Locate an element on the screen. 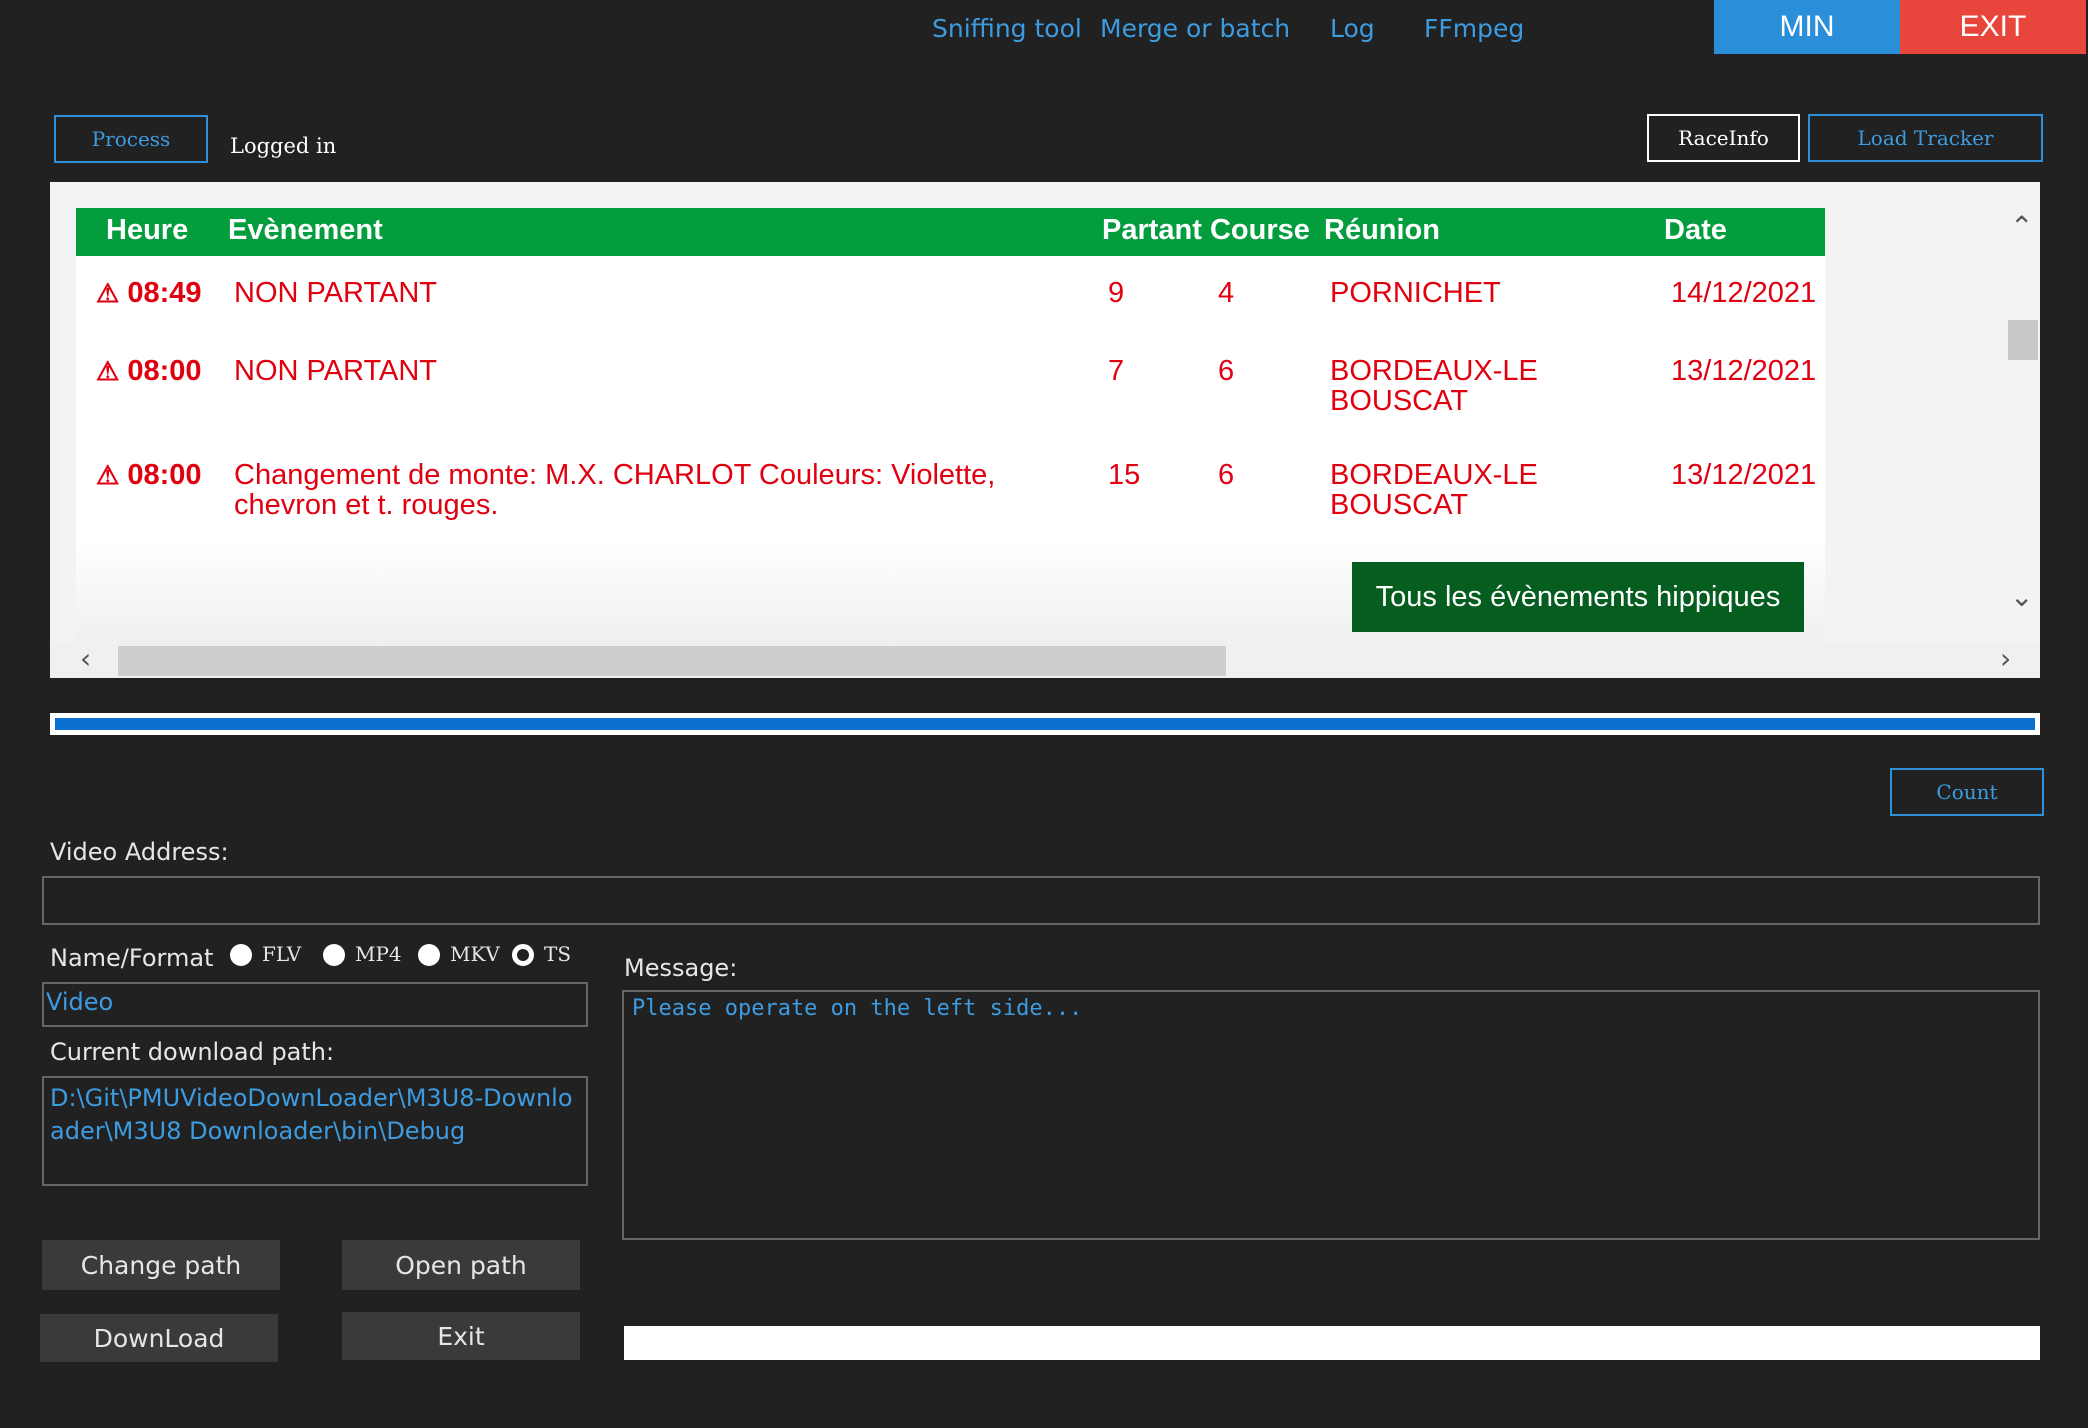 The image size is (2088, 1428). count-button: Count is located at coordinates (1967, 792).